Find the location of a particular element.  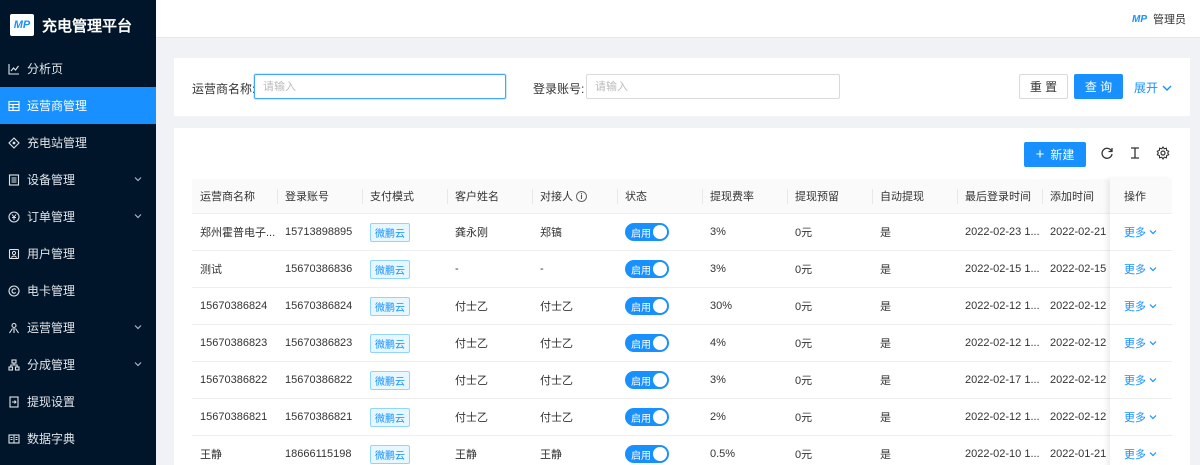

reset-button: 重 置 is located at coordinates (1043, 86).